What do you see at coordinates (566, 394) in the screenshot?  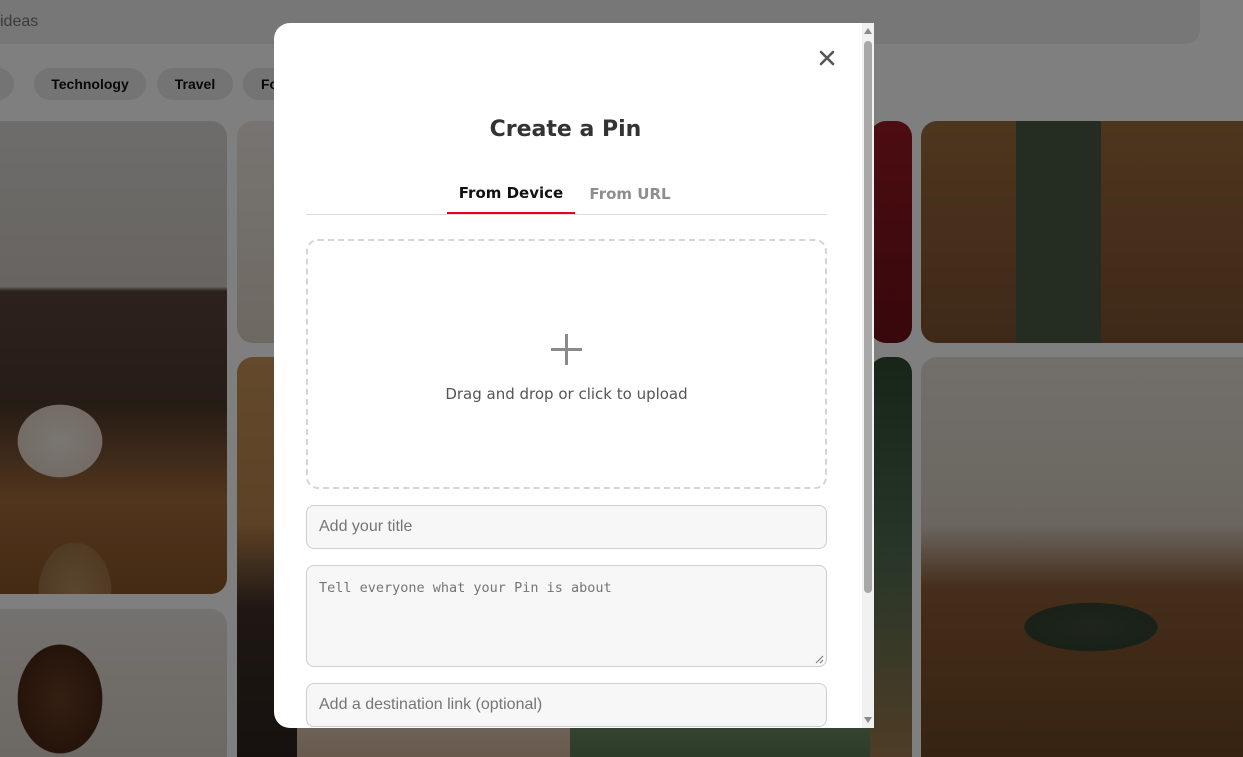 I see `upload-instructions: Drag and drop or click to upload` at bounding box center [566, 394].